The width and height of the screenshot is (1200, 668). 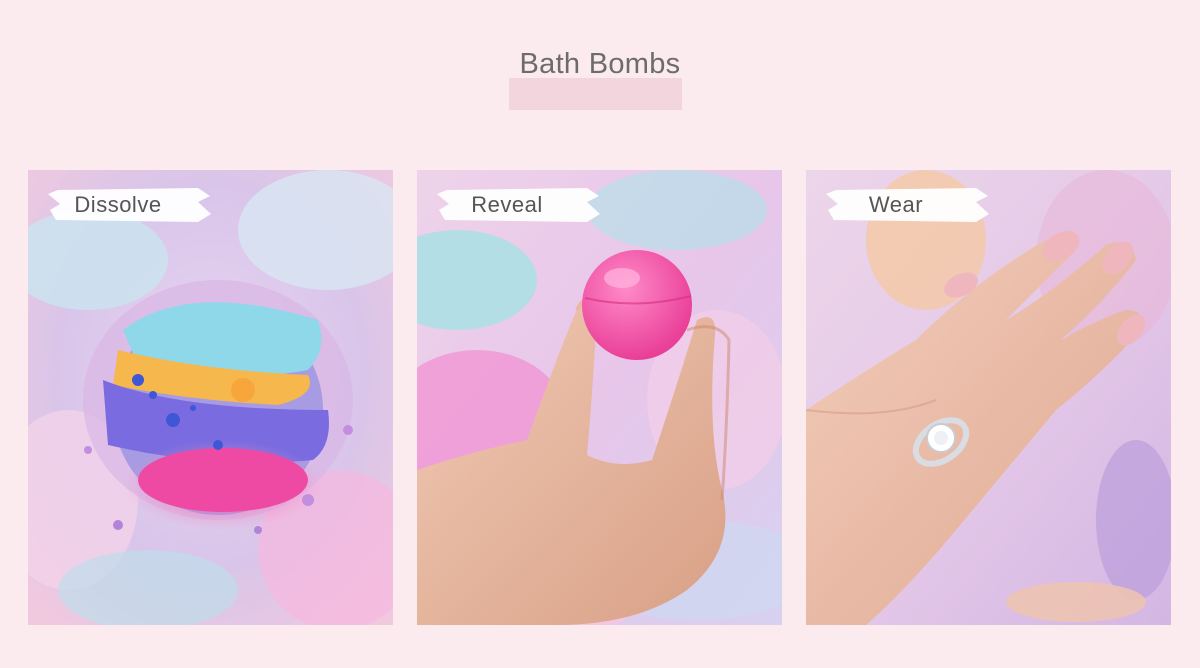 What do you see at coordinates (507, 204) in the screenshot?
I see `card-label: Reveal` at bounding box center [507, 204].